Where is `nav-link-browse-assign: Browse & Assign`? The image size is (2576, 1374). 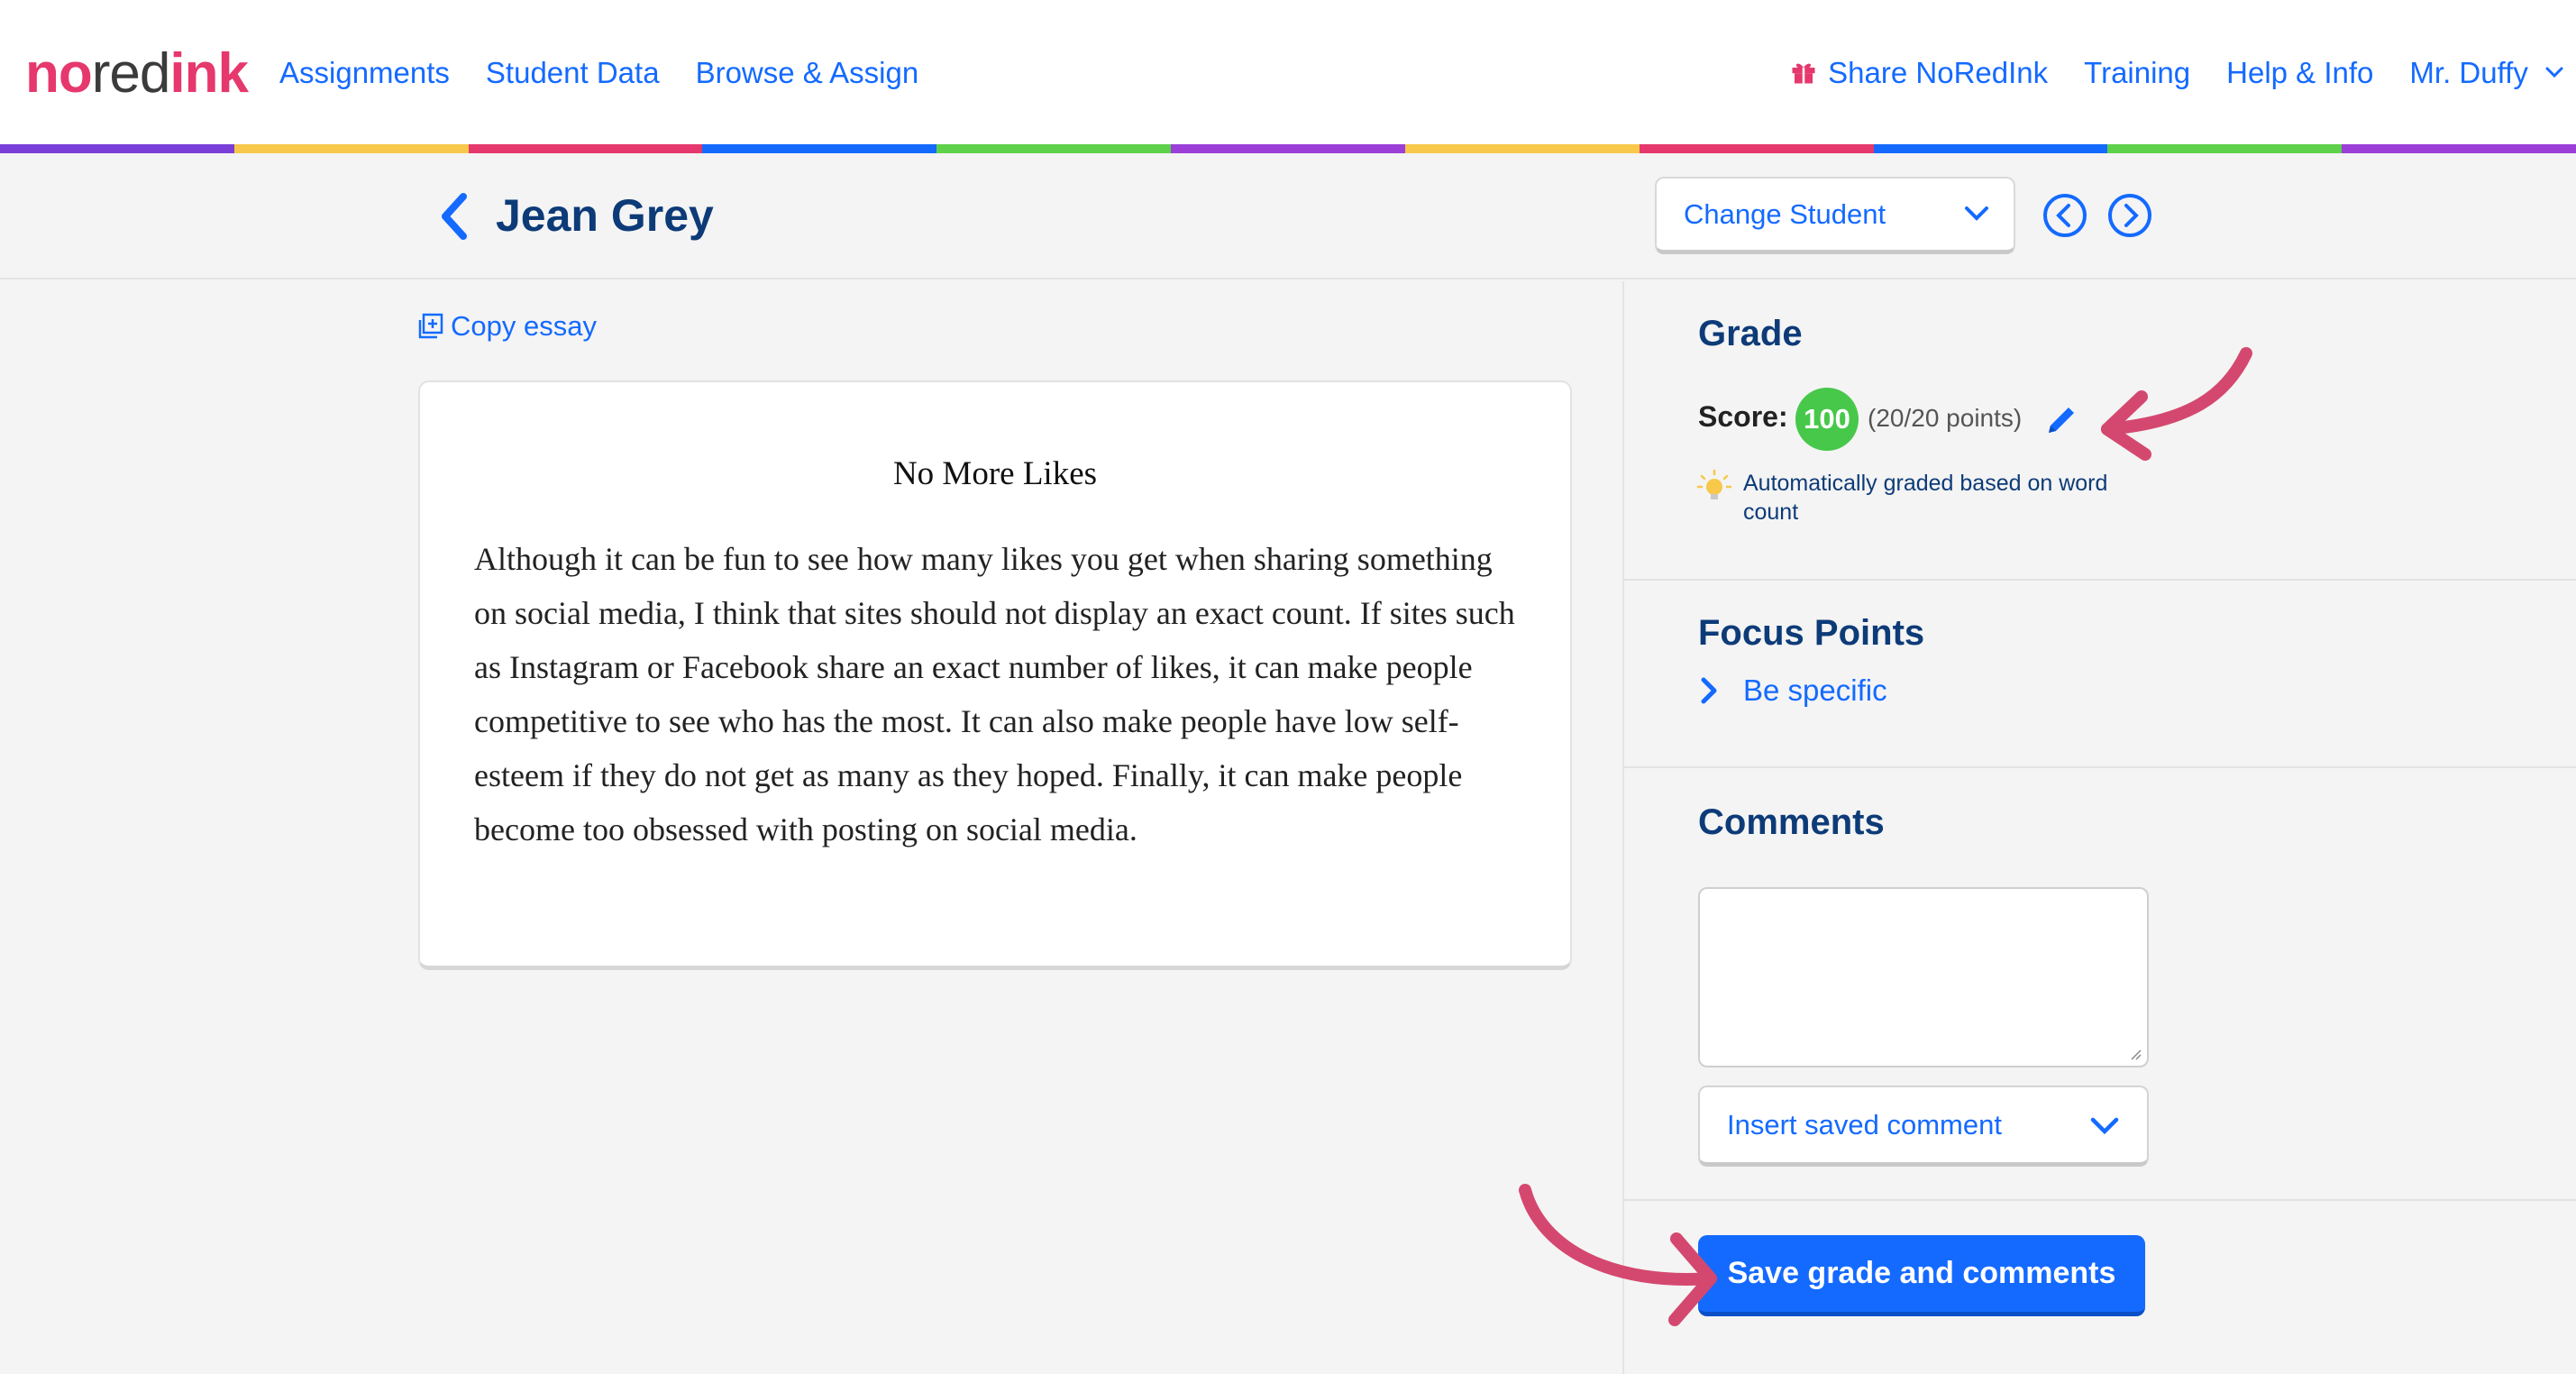 nav-link-browse-assign: Browse & Assign is located at coordinates (807, 73).